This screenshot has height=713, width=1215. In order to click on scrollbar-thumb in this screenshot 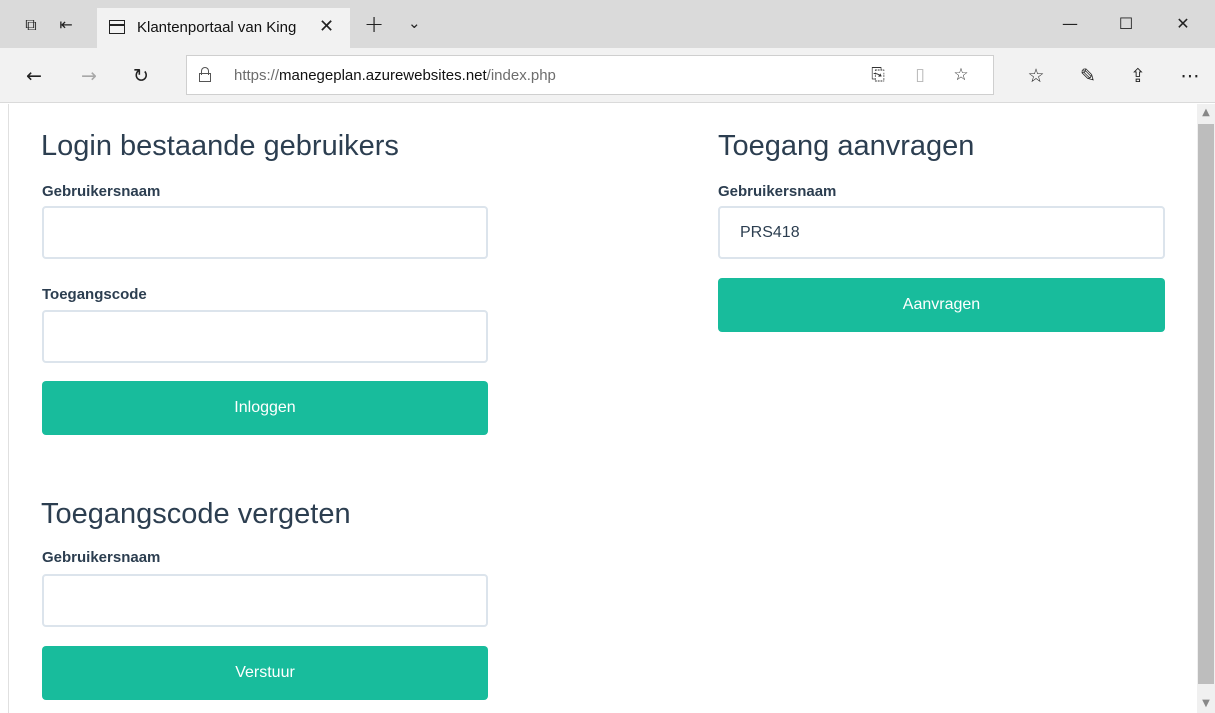, I will do `click(1206, 404)`.